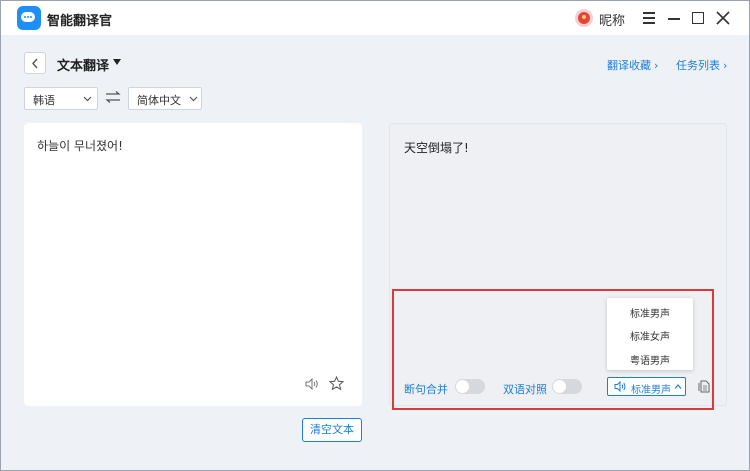  I want to click on page-title: 文本翻译, so click(83, 64).